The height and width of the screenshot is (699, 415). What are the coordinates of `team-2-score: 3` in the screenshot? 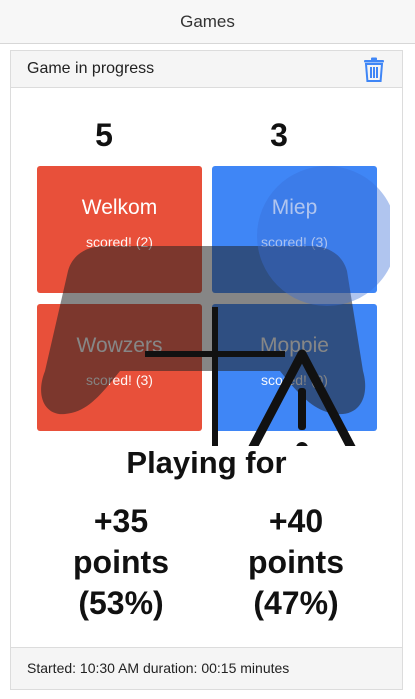 It's located at (279, 135).